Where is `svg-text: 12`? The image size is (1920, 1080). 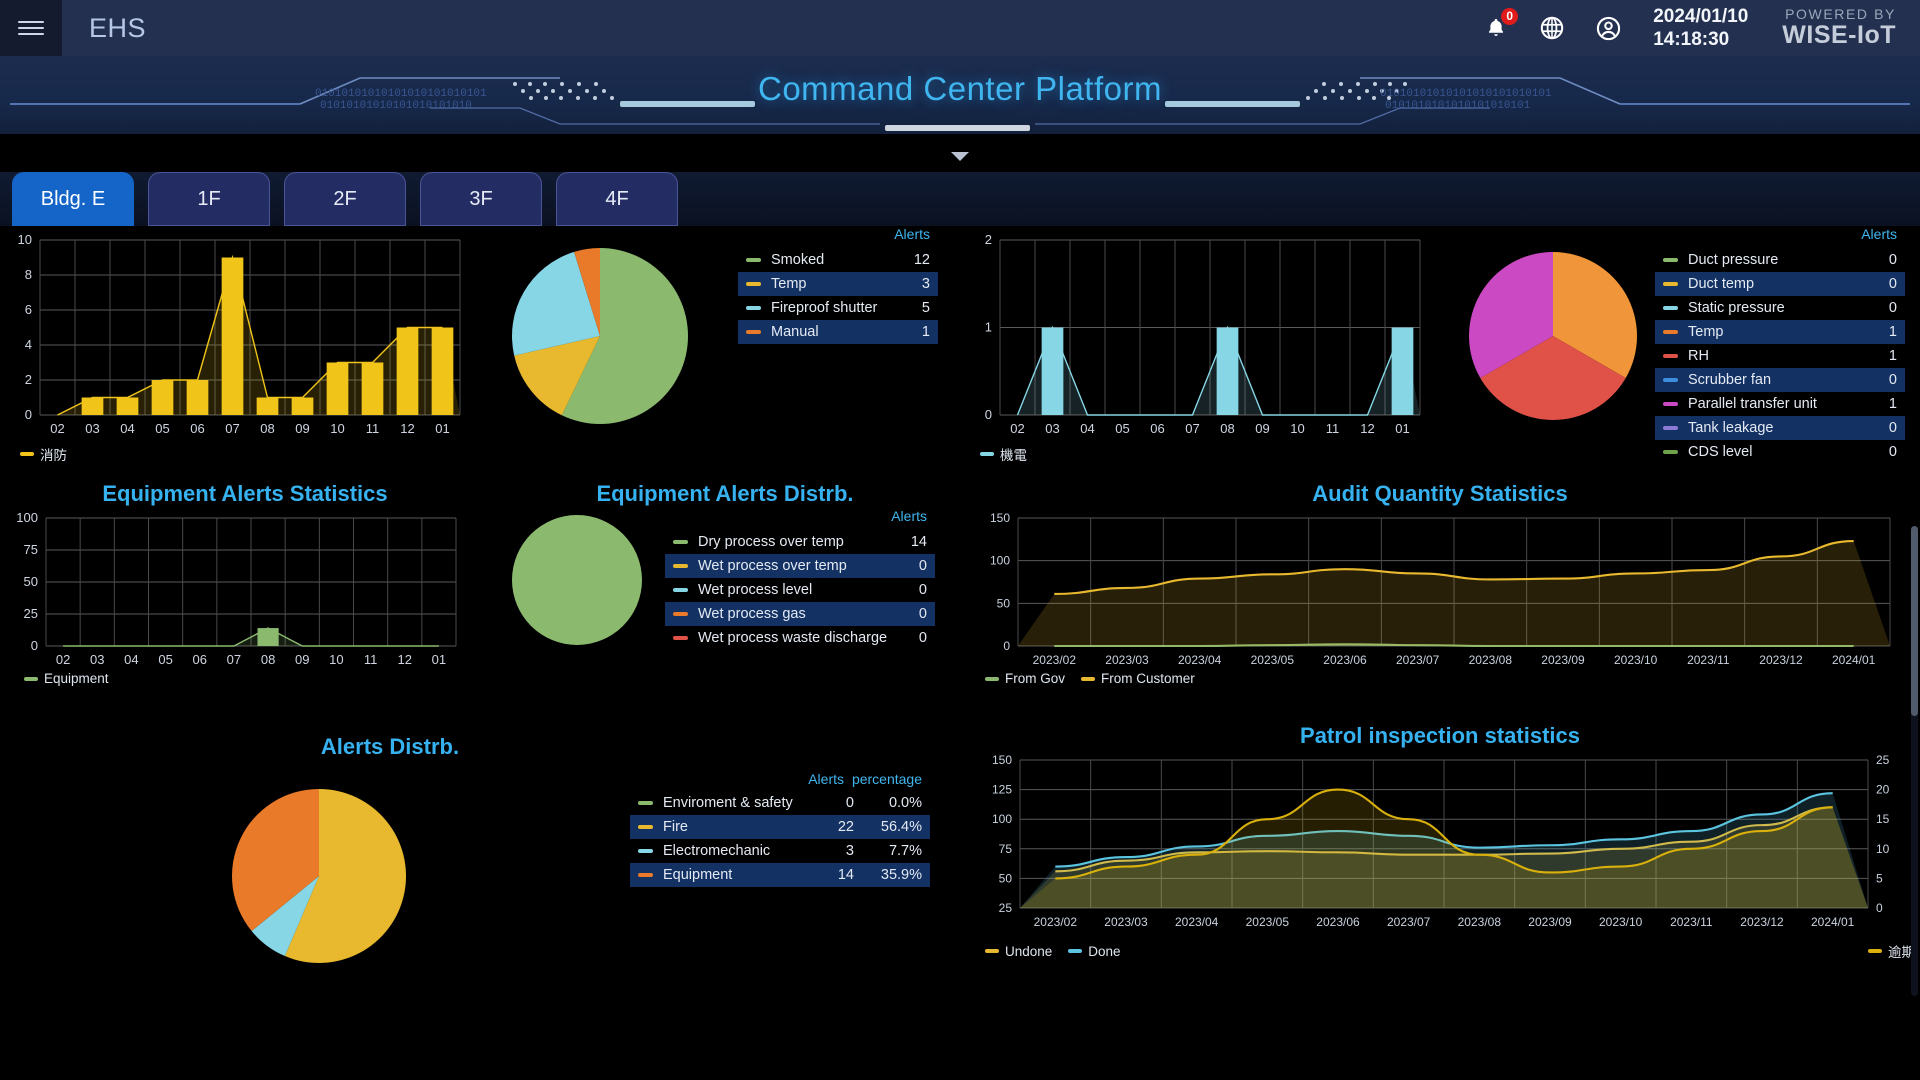 svg-text: 12 is located at coordinates (405, 659).